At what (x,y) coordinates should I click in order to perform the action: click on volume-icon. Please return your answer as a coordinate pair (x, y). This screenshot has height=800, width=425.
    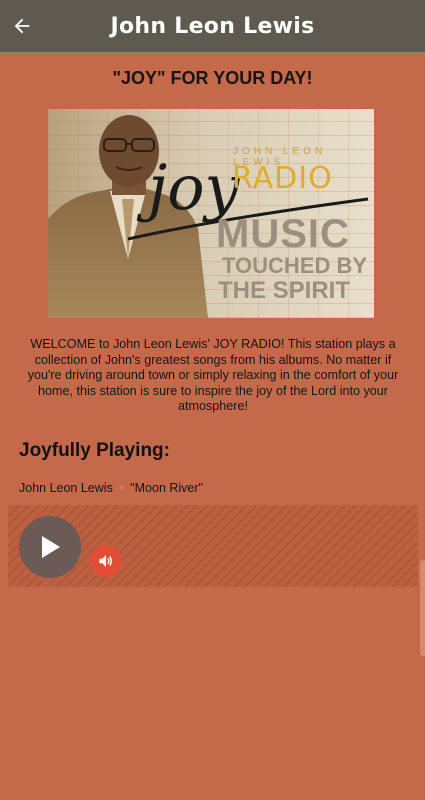
    Looking at the image, I should click on (105, 561).